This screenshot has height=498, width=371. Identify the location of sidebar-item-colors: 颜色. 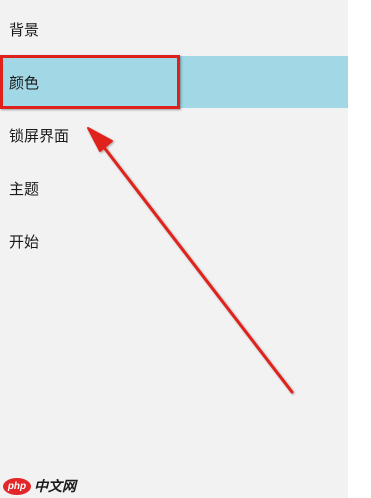
(174, 82).